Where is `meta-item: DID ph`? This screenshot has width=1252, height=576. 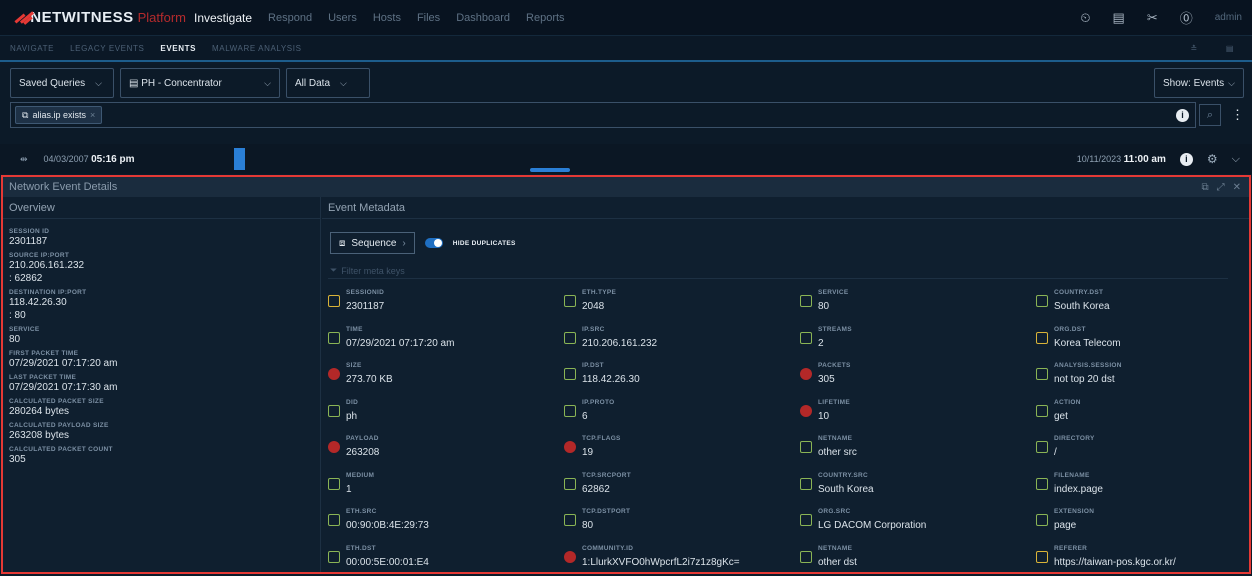
meta-item: DID ph is located at coordinates (446, 417).